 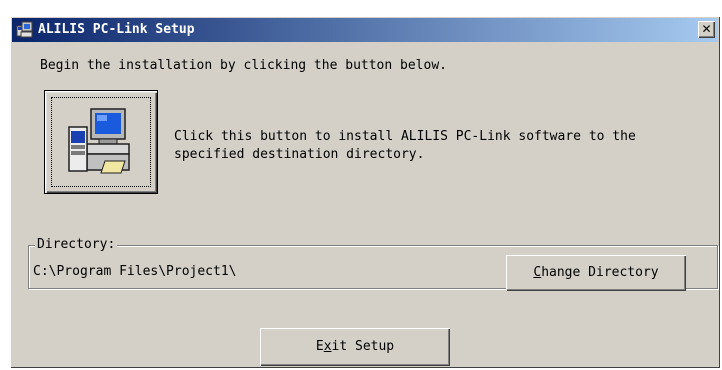 I want to click on computer-install-icon, so click(x=99, y=141).